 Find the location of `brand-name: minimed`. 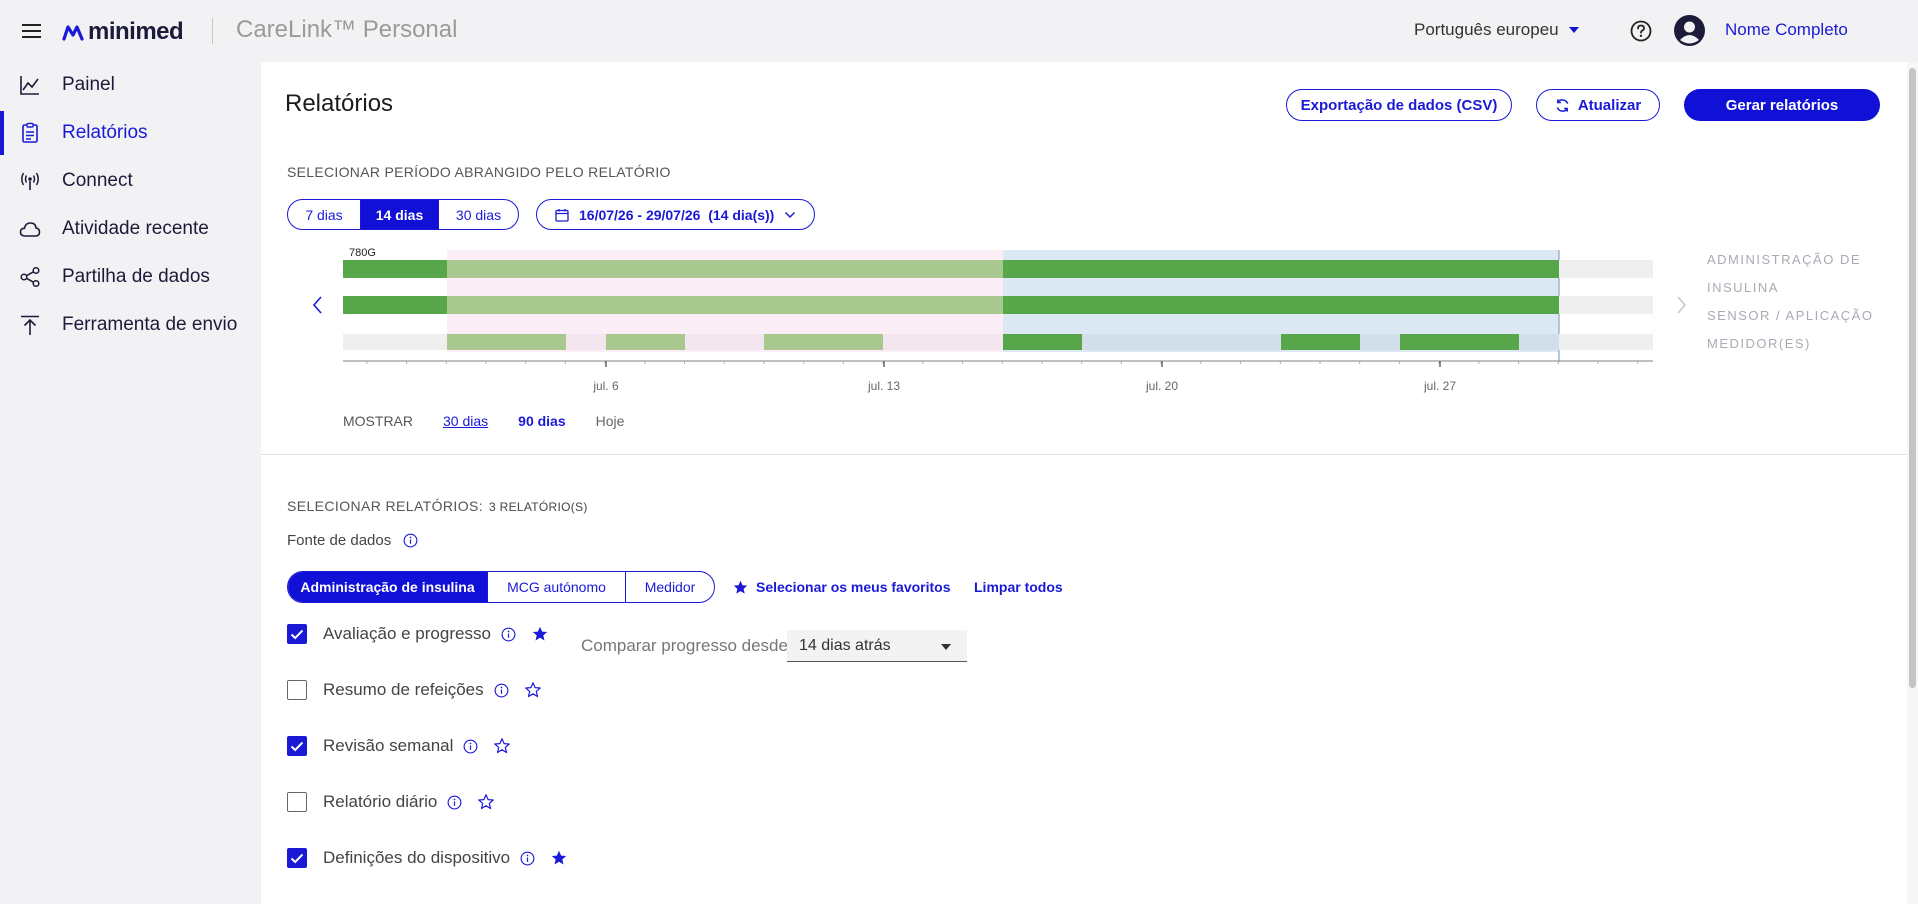

brand-name: minimed is located at coordinates (136, 31).